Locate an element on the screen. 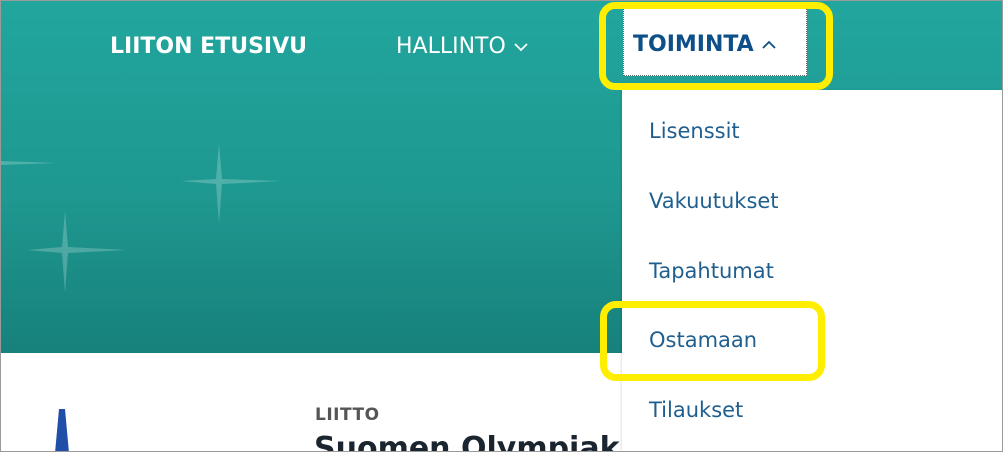  nav-home-link: LIITON ETUSIVU is located at coordinates (208, 47).